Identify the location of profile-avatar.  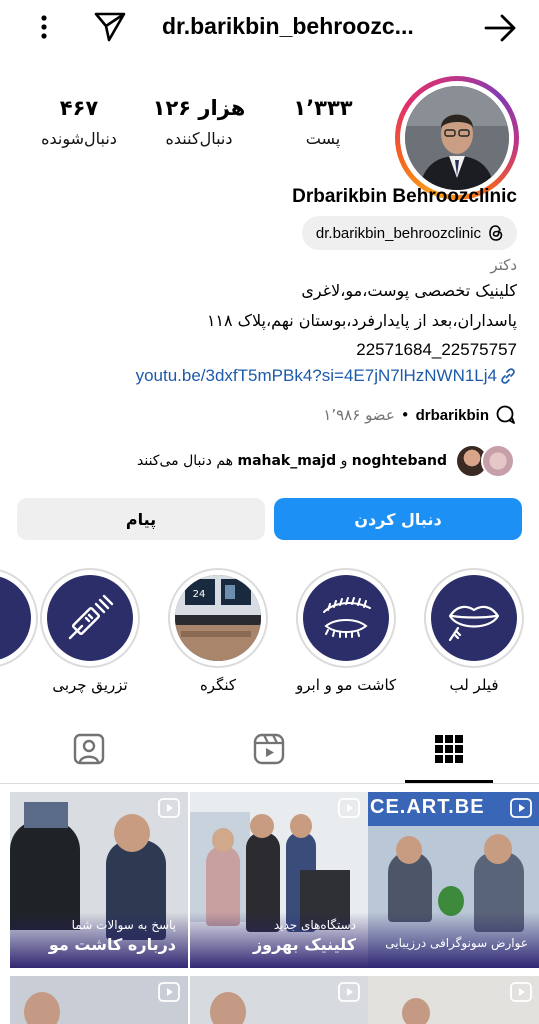
(457, 138).